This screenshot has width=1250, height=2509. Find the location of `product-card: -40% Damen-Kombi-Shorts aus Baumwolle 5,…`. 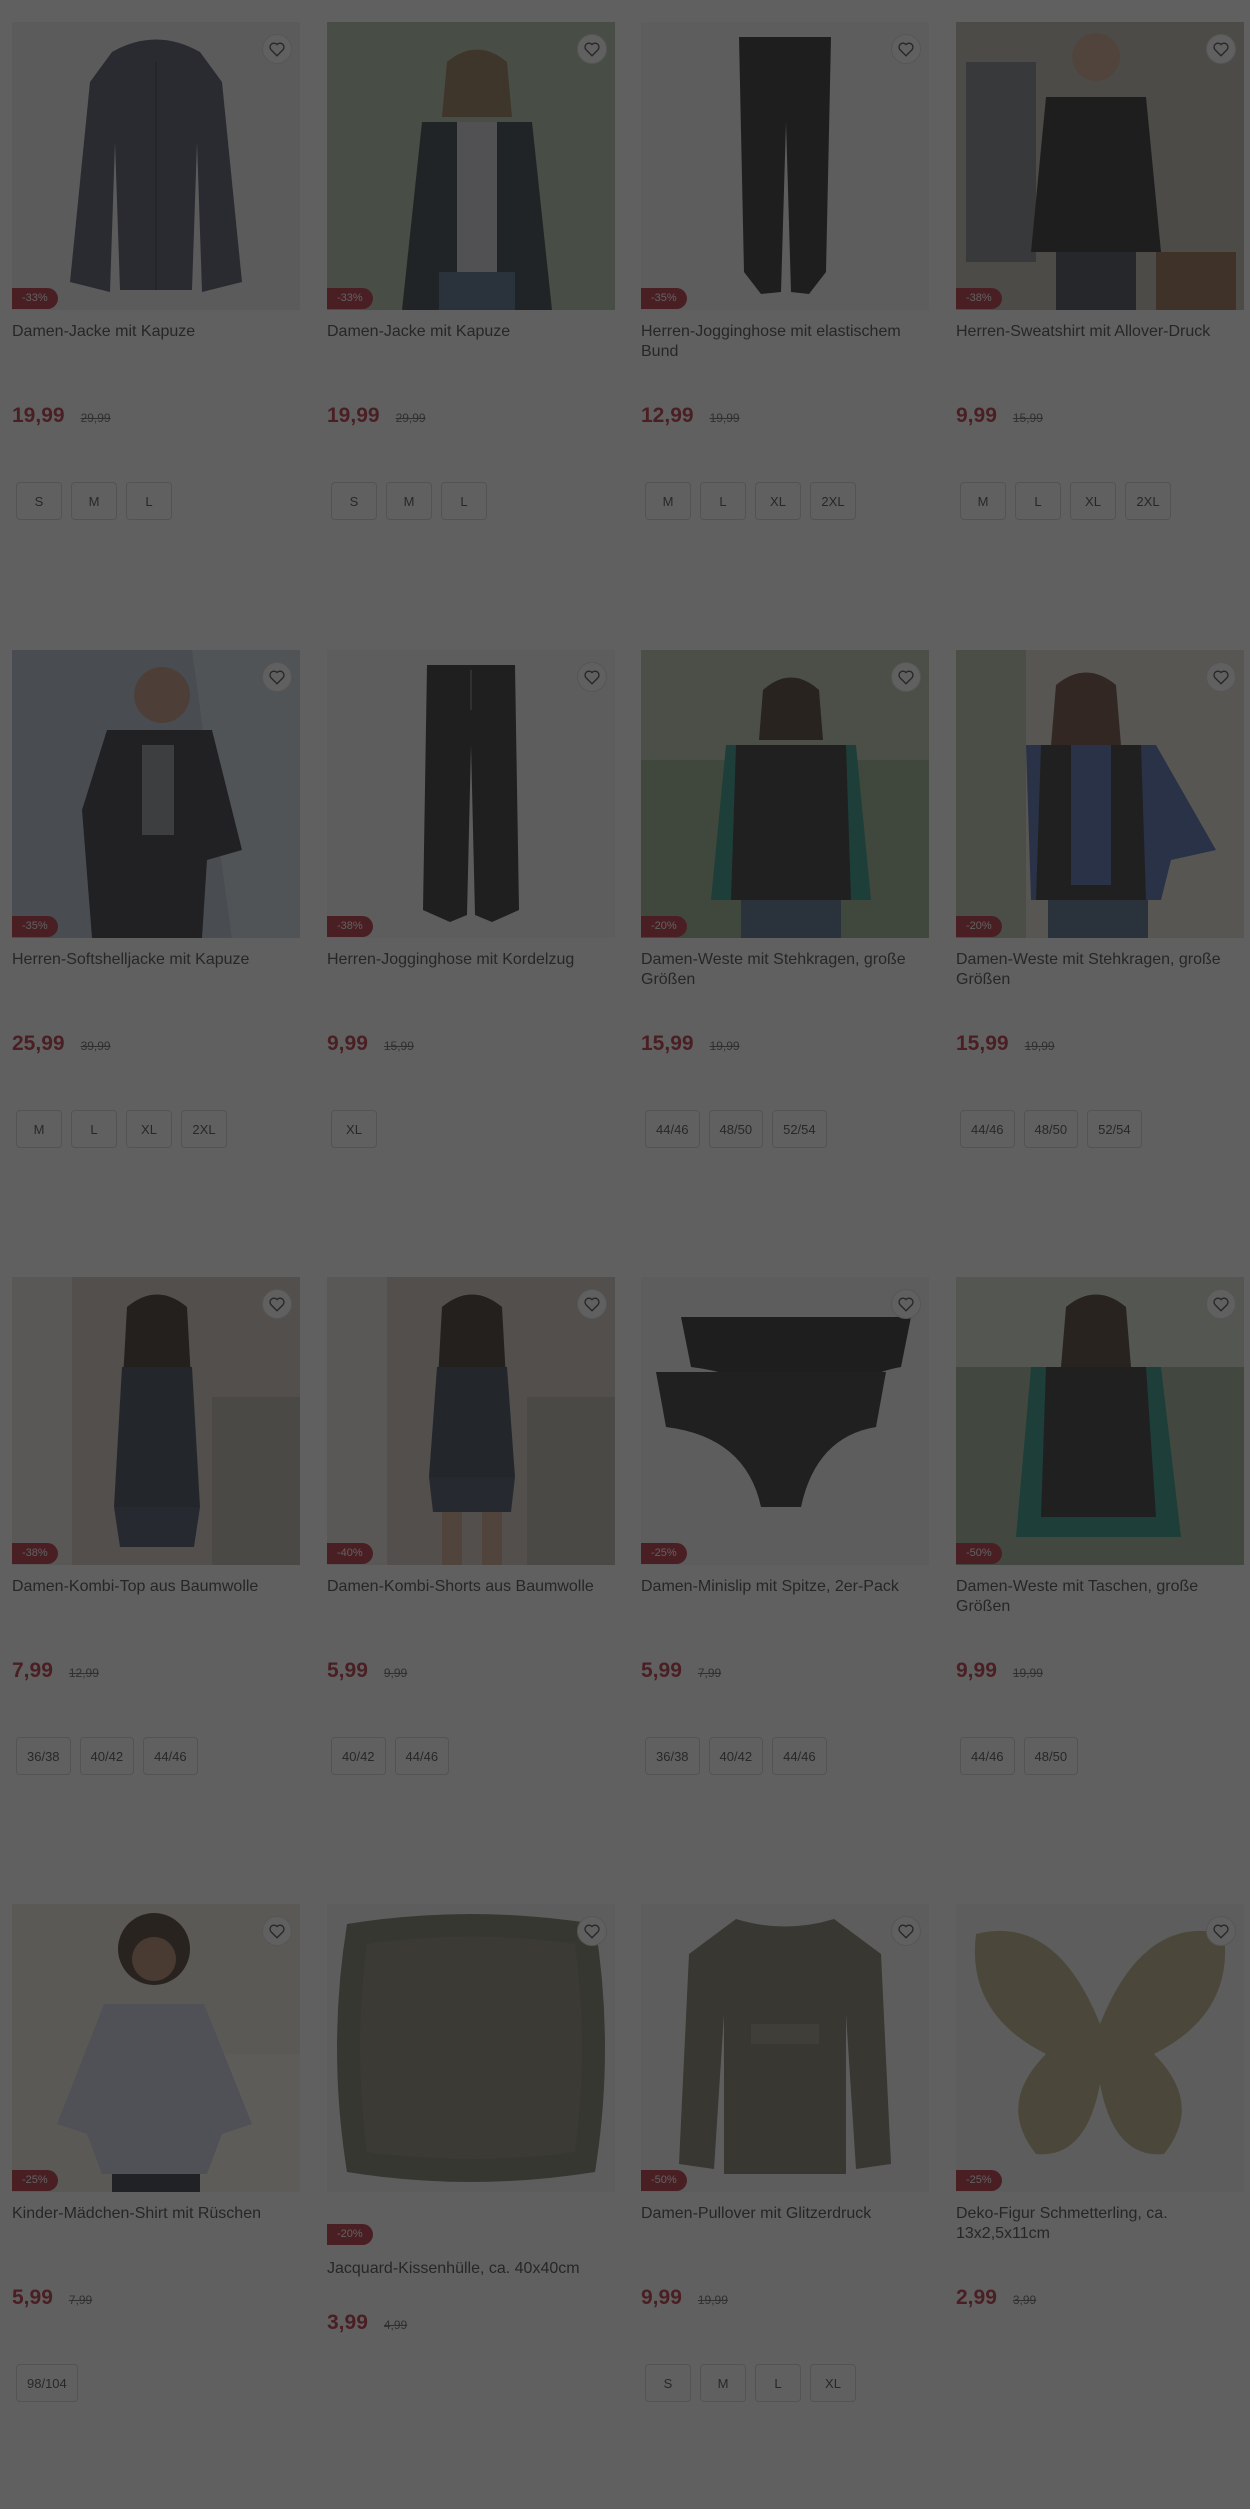

product-card: -40% Damen-Kombi-Shorts aus Baumwolle 5,… is located at coordinates (471, 1537).